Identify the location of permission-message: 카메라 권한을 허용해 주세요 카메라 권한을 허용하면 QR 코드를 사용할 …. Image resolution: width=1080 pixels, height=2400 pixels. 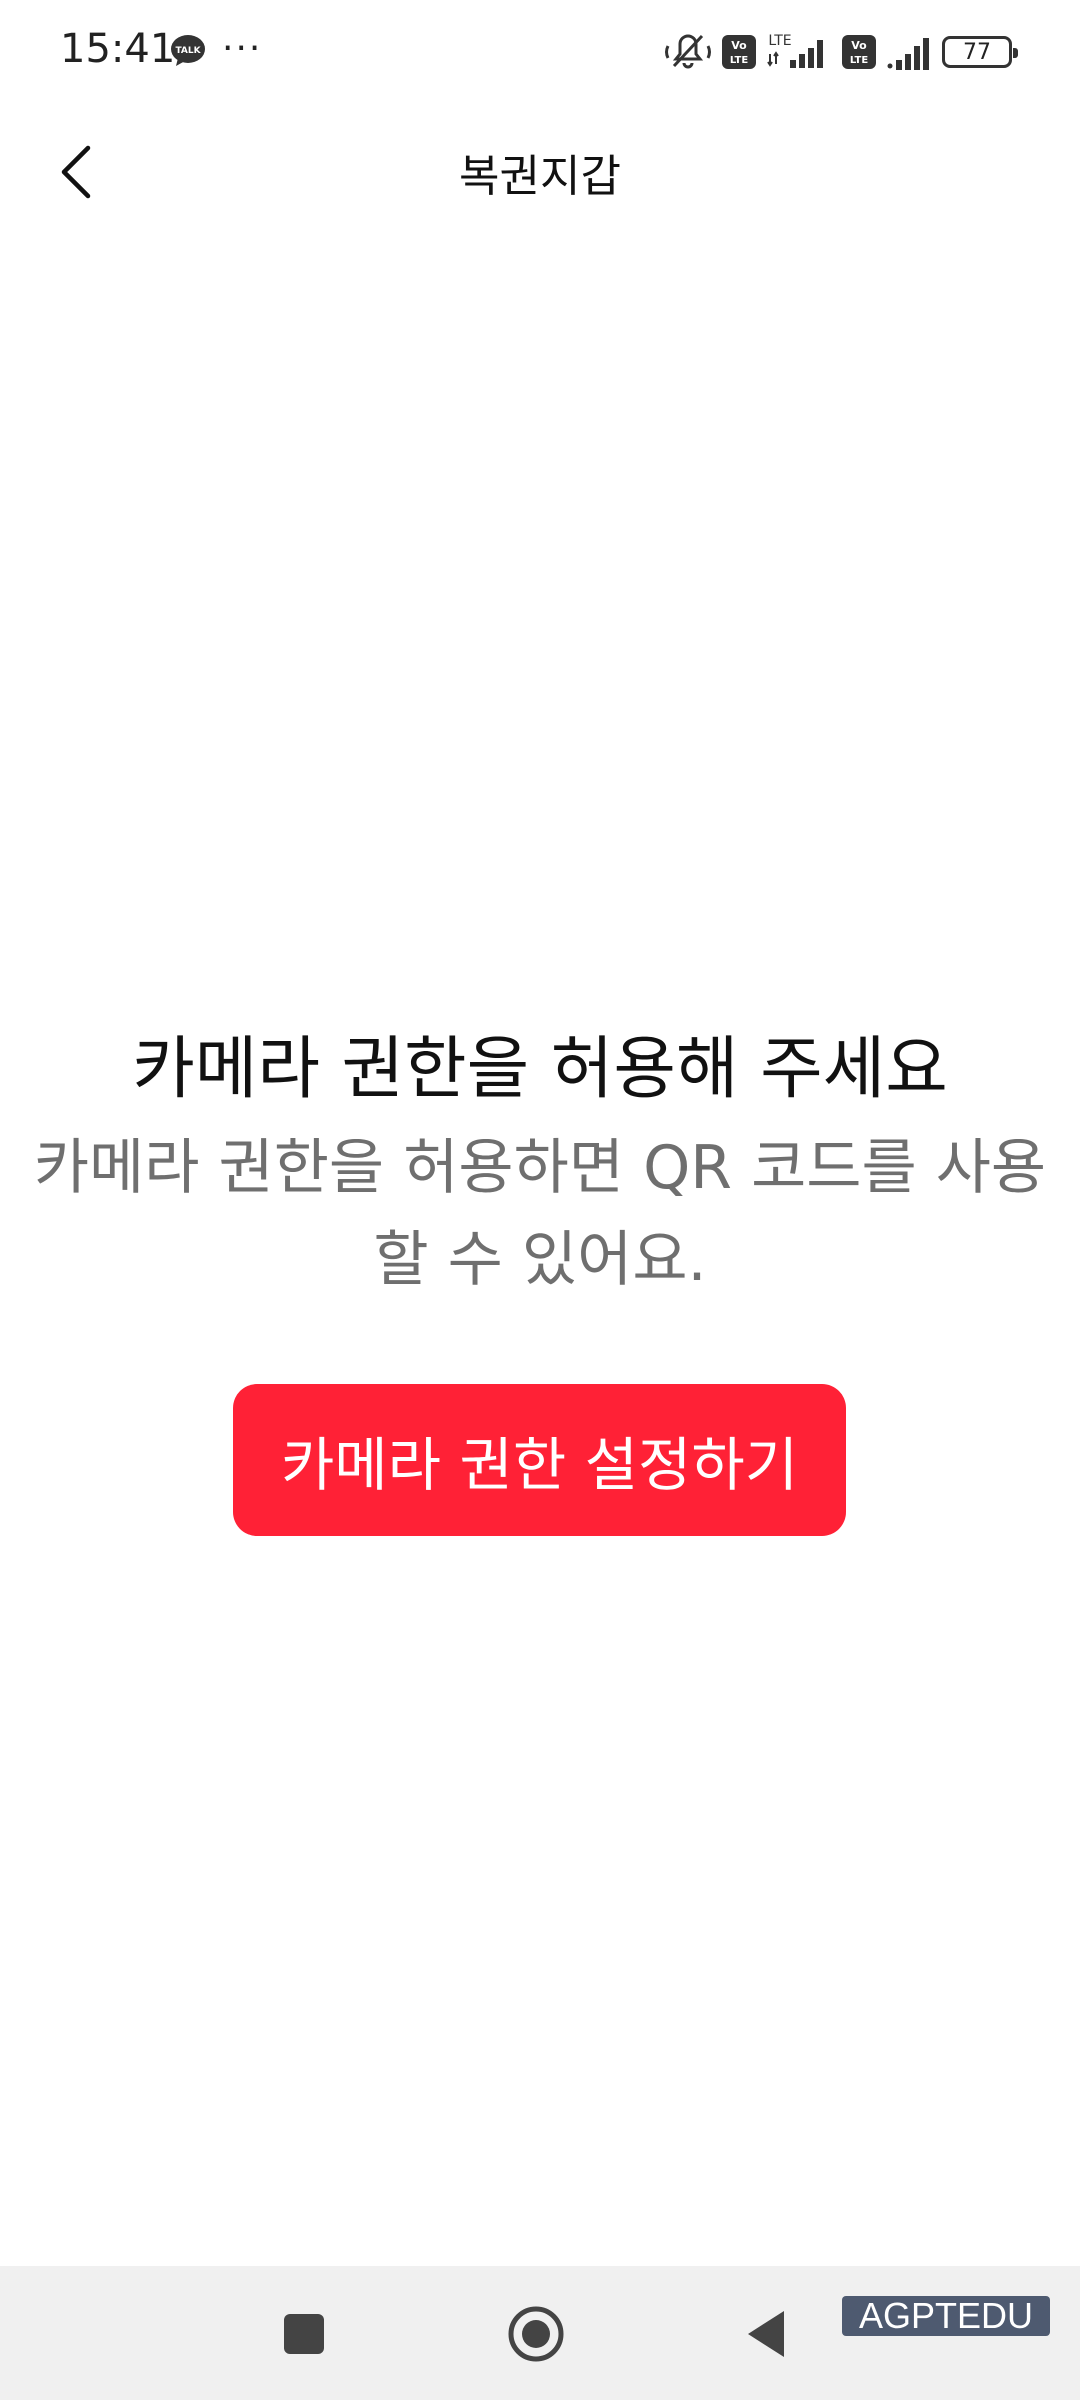
(540, 1163).